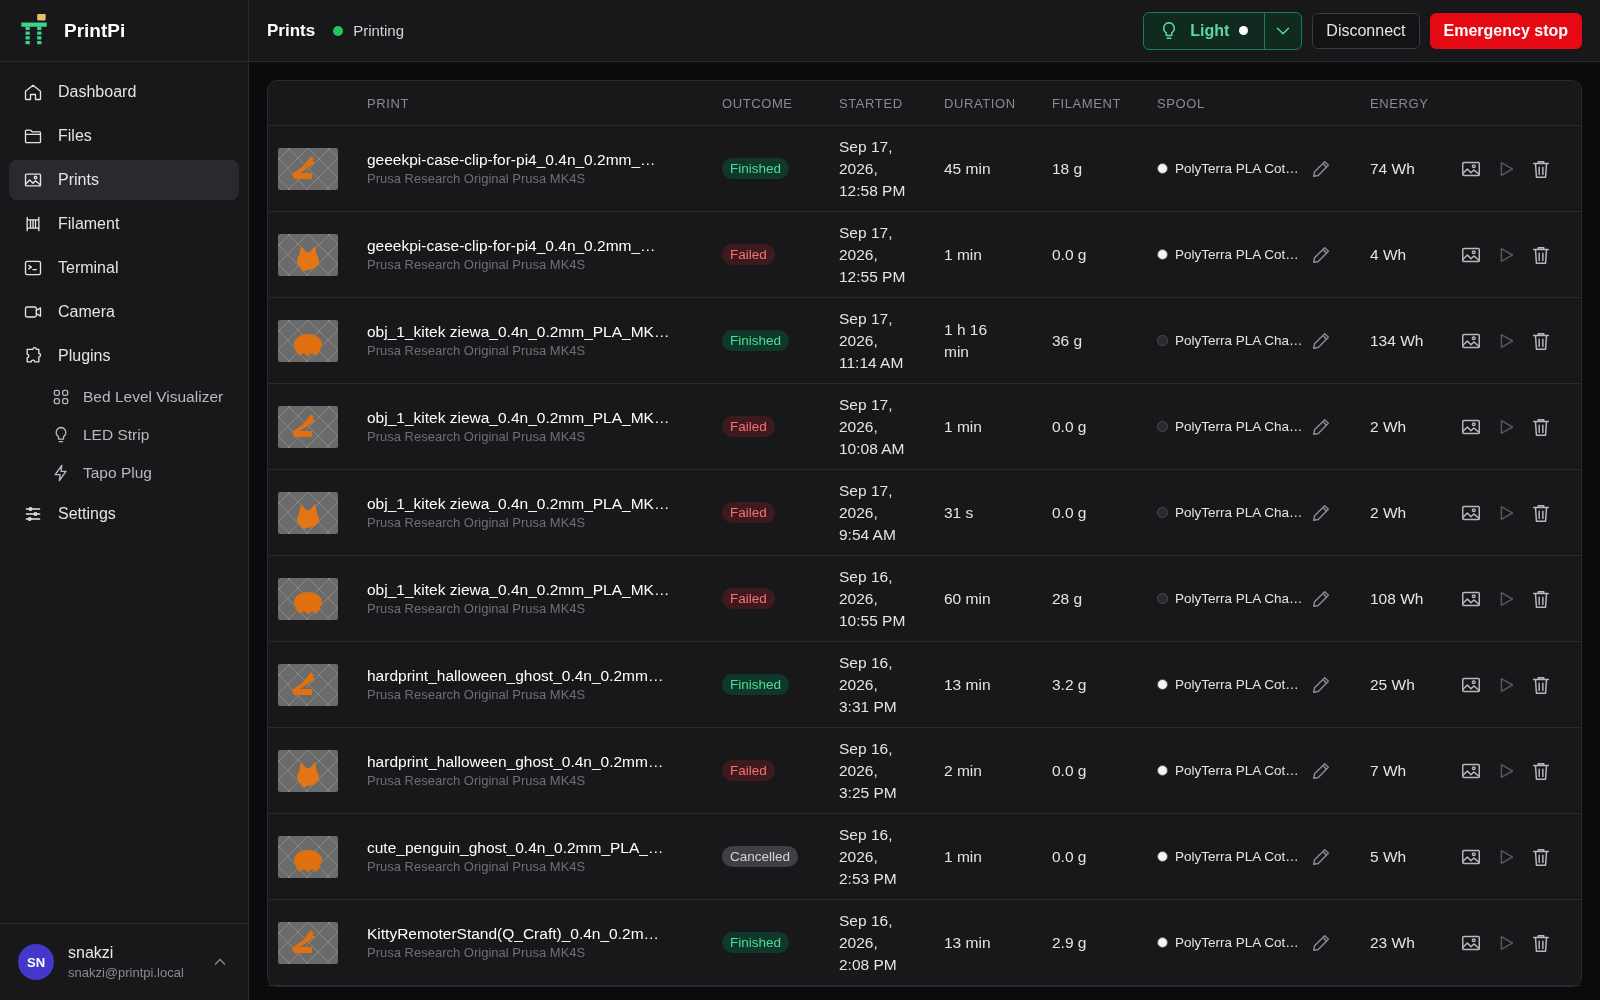 The height and width of the screenshot is (1000, 1600). What do you see at coordinates (124, 435) in the screenshot?
I see `sidebar-subitem: LED Strip` at bounding box center [124, 435].